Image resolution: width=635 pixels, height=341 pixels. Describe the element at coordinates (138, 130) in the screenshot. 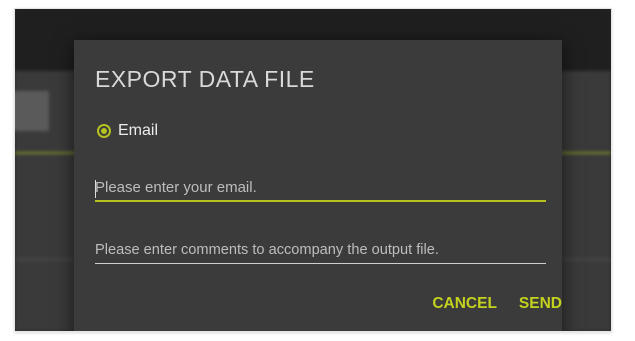

I see `email-radio-label: Email` at that location.